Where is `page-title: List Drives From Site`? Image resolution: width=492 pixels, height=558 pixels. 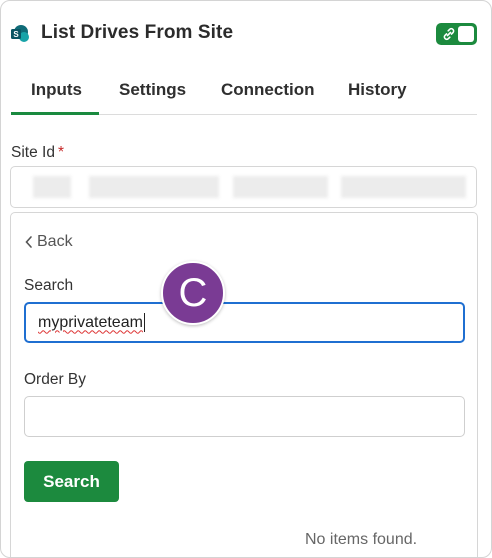 page-title: List Drives From Site is located at coordinates (137, 32).